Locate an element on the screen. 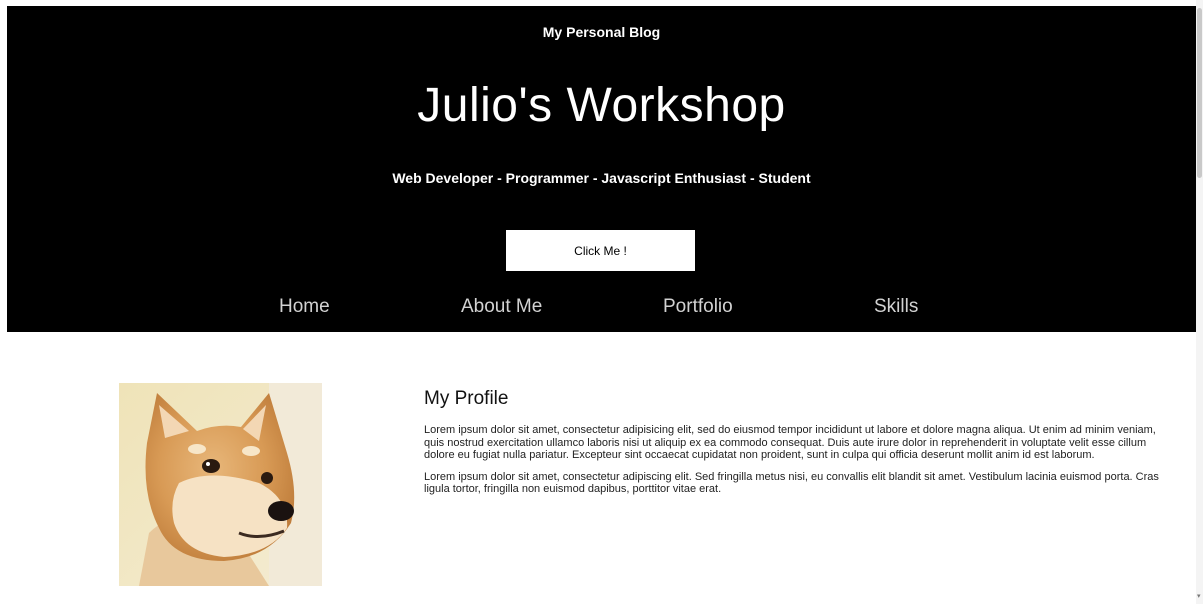 The image size is (1203, 604). nav-item-home: Home is located at coordinates (304, 307).